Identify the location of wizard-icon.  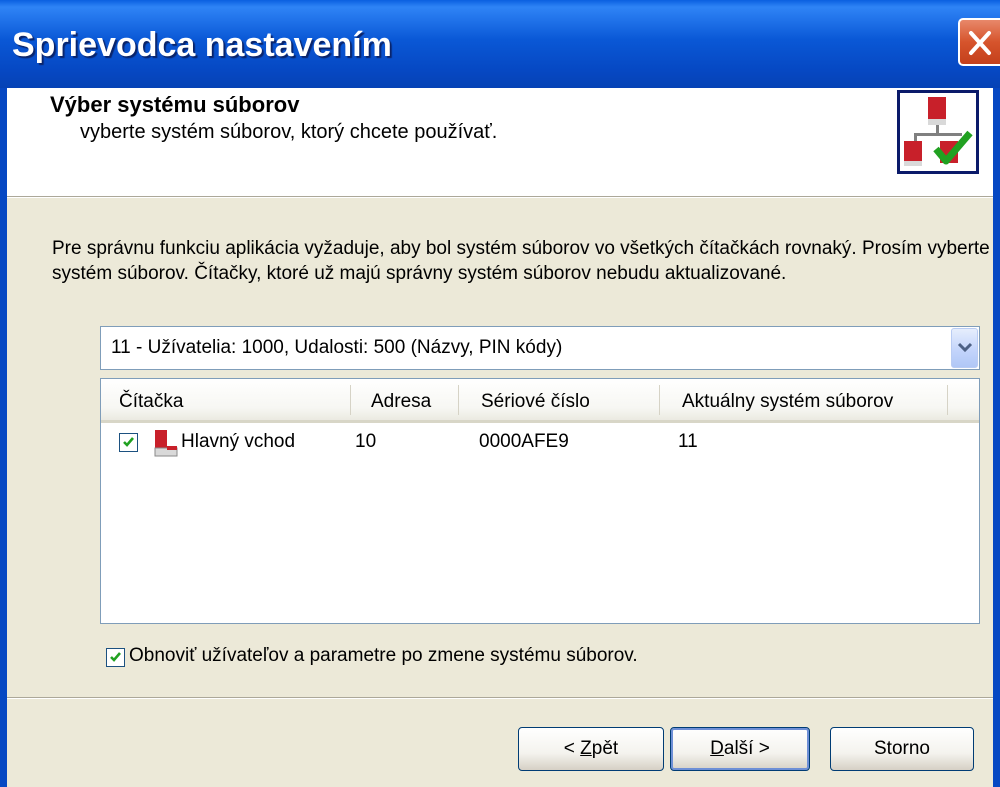
(938, 132).